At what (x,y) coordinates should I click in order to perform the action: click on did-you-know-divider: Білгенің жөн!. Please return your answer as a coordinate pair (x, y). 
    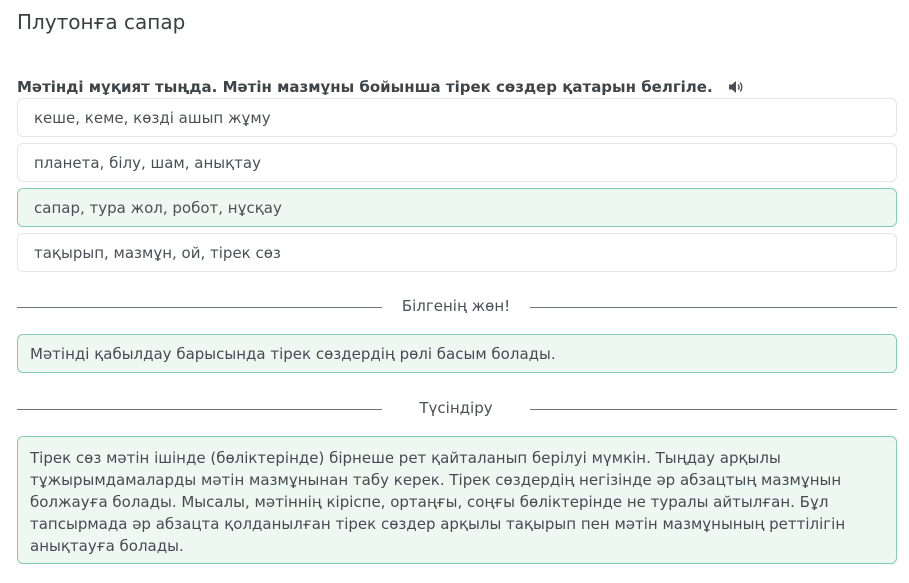
    Looking at the image, I should click on (457, 307).